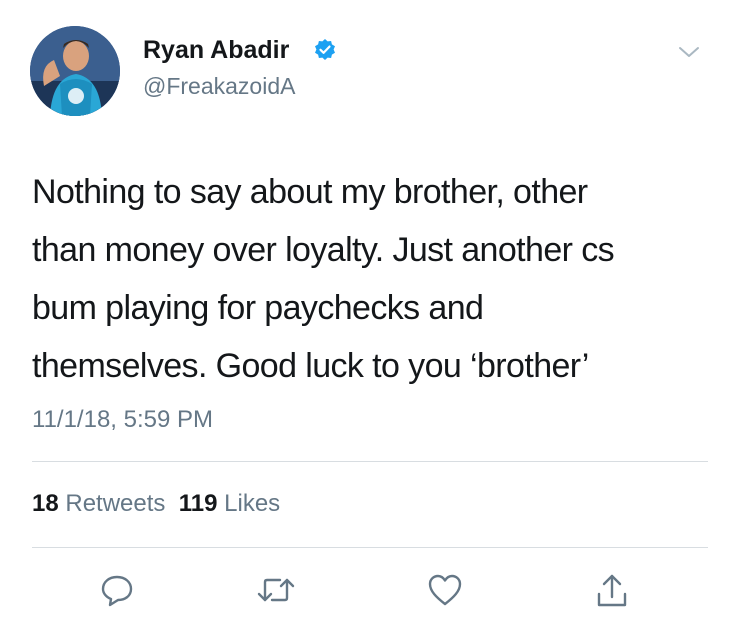 The image size is (730, 630). I want to click on avatar, so click(75, 71).